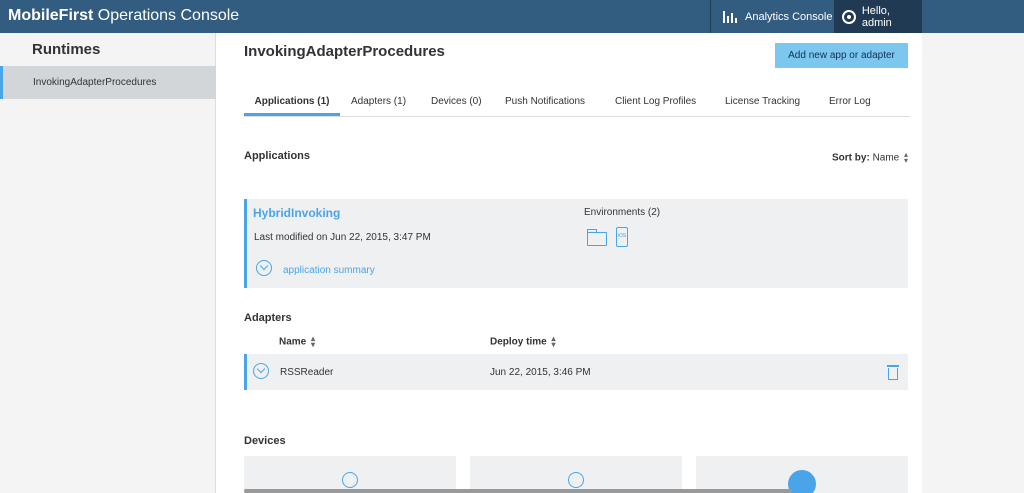  What do you see at coordinates (518, 491) in the screenshot?
I see `horizontal-scrollbar` at bounding box center [518, 491].